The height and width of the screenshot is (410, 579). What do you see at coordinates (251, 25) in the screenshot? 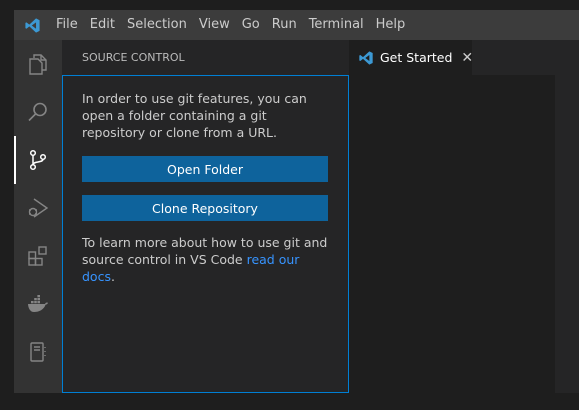
I see `menu-go: Go` at bounding box center [251, 25].